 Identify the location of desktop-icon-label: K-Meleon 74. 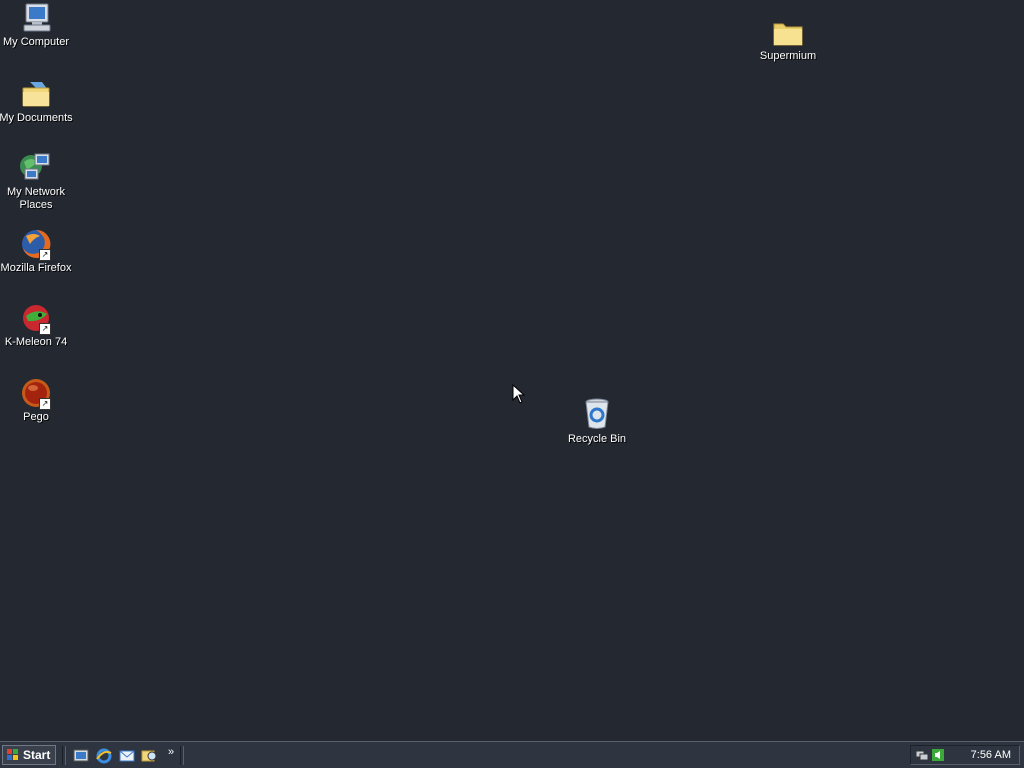
(36, 342).